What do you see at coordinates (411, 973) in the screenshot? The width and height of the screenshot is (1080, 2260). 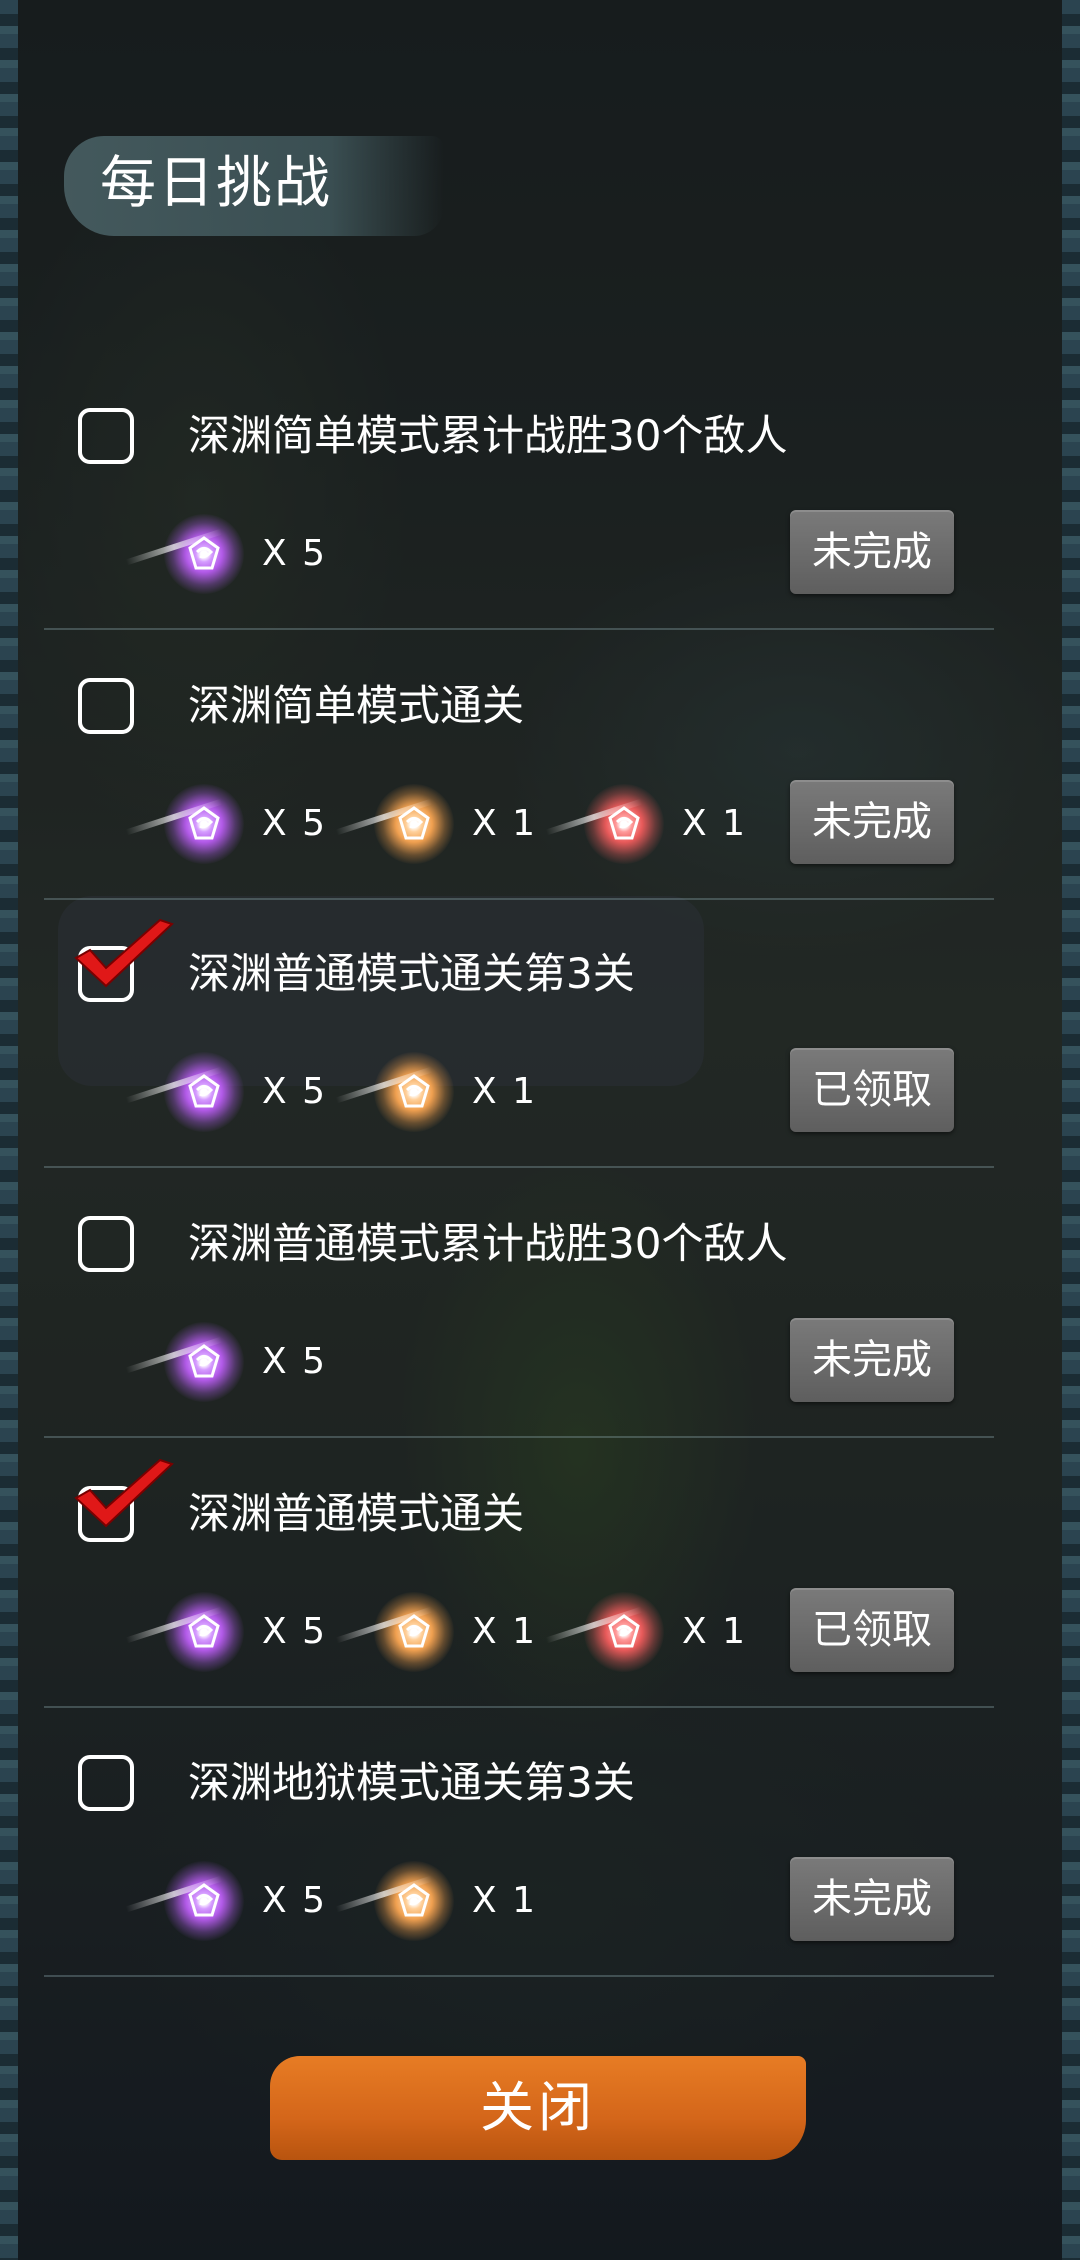 I see `task-description: 深渊普通模式通关第3关` at bounding box center [411, 973].